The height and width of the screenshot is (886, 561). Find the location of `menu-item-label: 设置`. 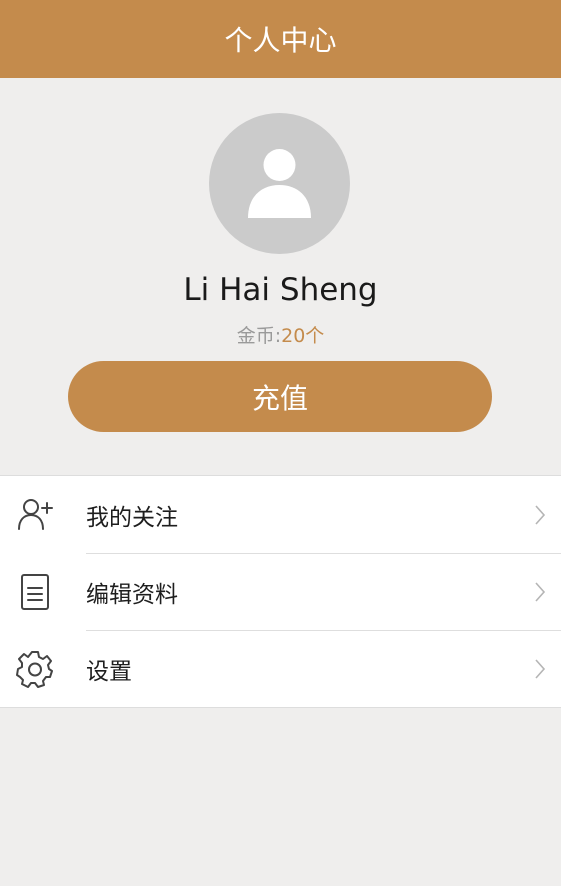

menu-item-label: 设置 is located at coordinates (109, 671).